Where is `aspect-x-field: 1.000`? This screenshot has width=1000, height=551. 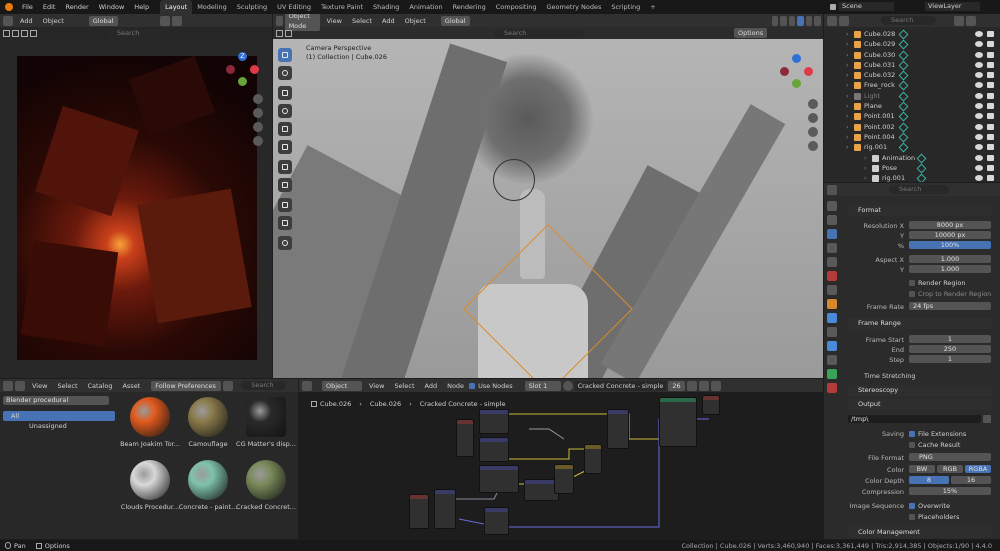 aspect-x-field: 1.000 is located at coordinates (950, 259).